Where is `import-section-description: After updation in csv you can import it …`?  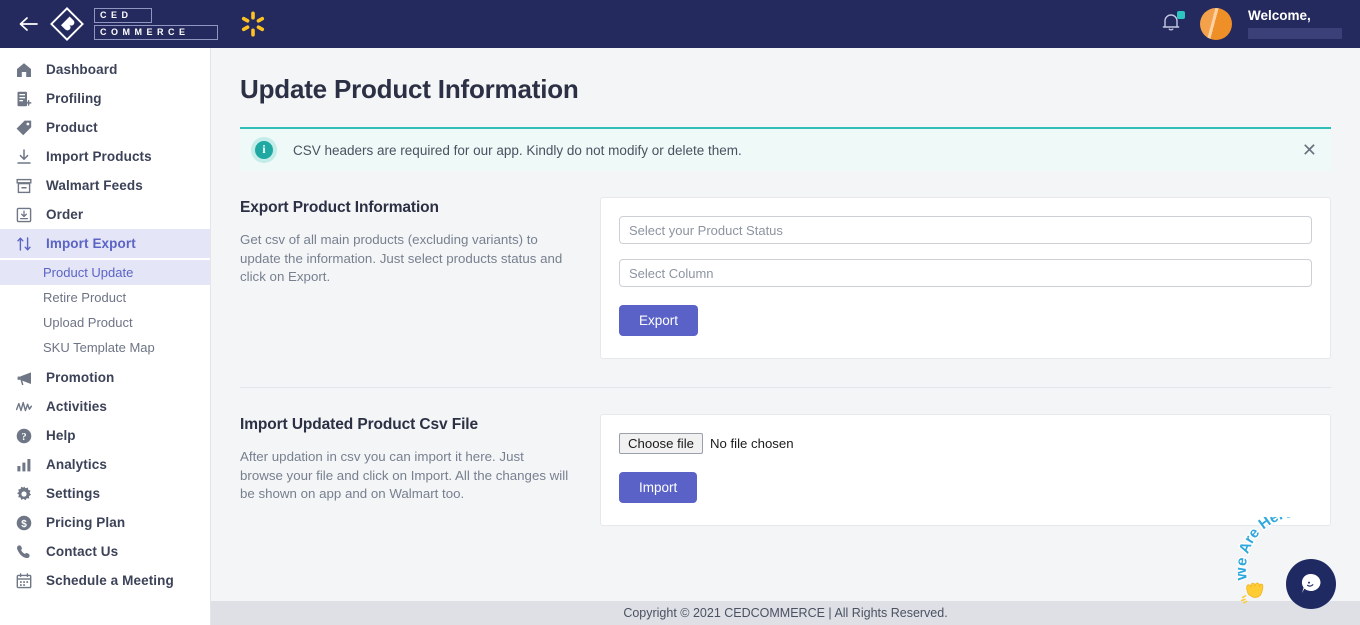 import-section-description: After updation in csv you can import it … is located at coordinates (404, 475).